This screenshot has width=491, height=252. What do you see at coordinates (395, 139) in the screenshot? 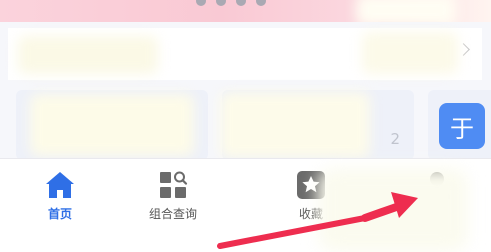
I see `card-value: 2` at bounding box center [395, 139].